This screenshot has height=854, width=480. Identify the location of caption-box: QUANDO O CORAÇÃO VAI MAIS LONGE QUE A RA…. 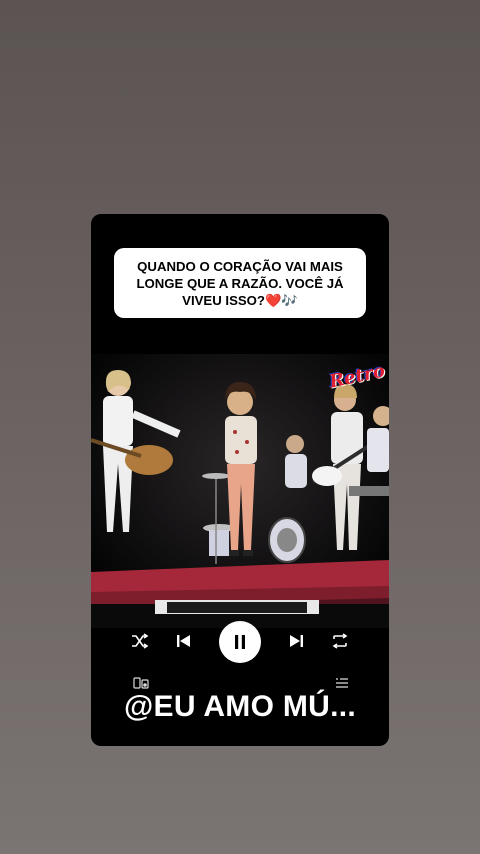
(240, 283).